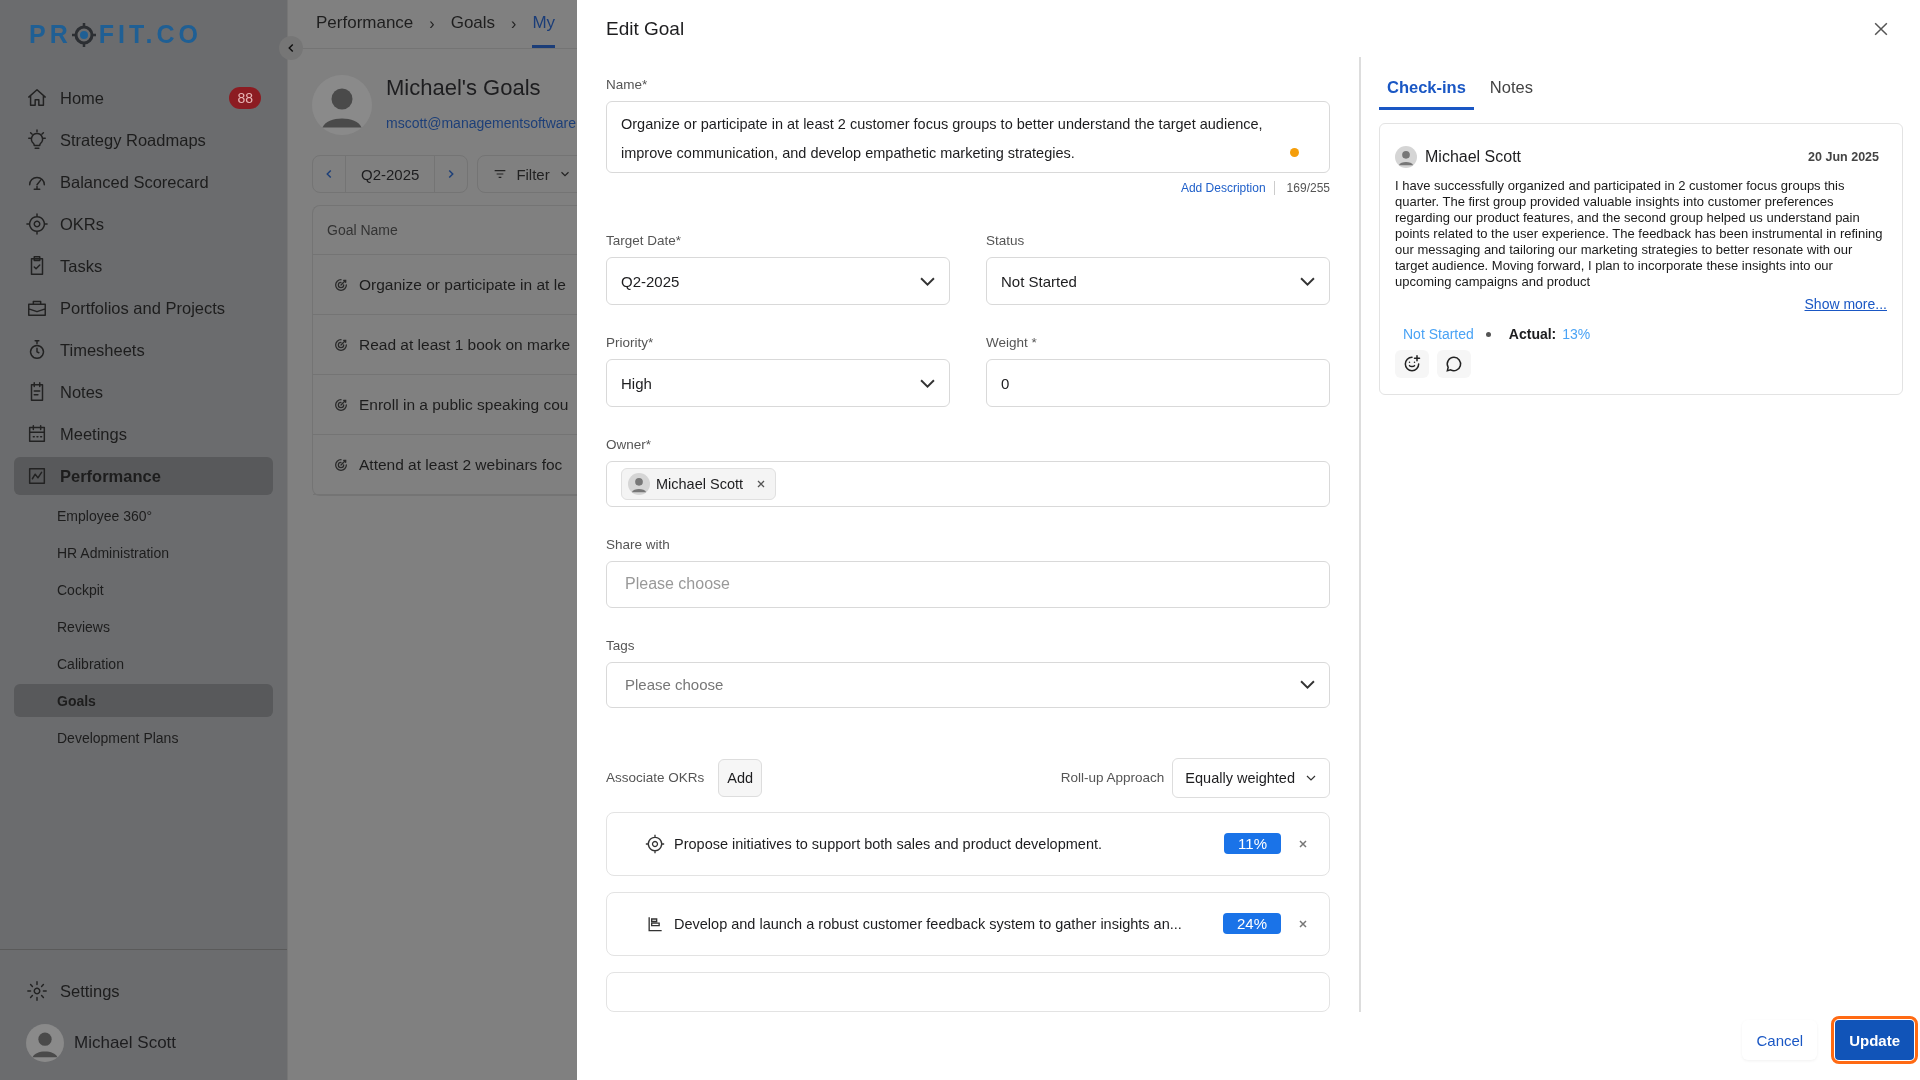 The image size is (1920, 1080). What do you see at coordinates (110, 476) in the screenshot?
I see `sidebar-item-label: Performance` at bounding box center [110, 476].